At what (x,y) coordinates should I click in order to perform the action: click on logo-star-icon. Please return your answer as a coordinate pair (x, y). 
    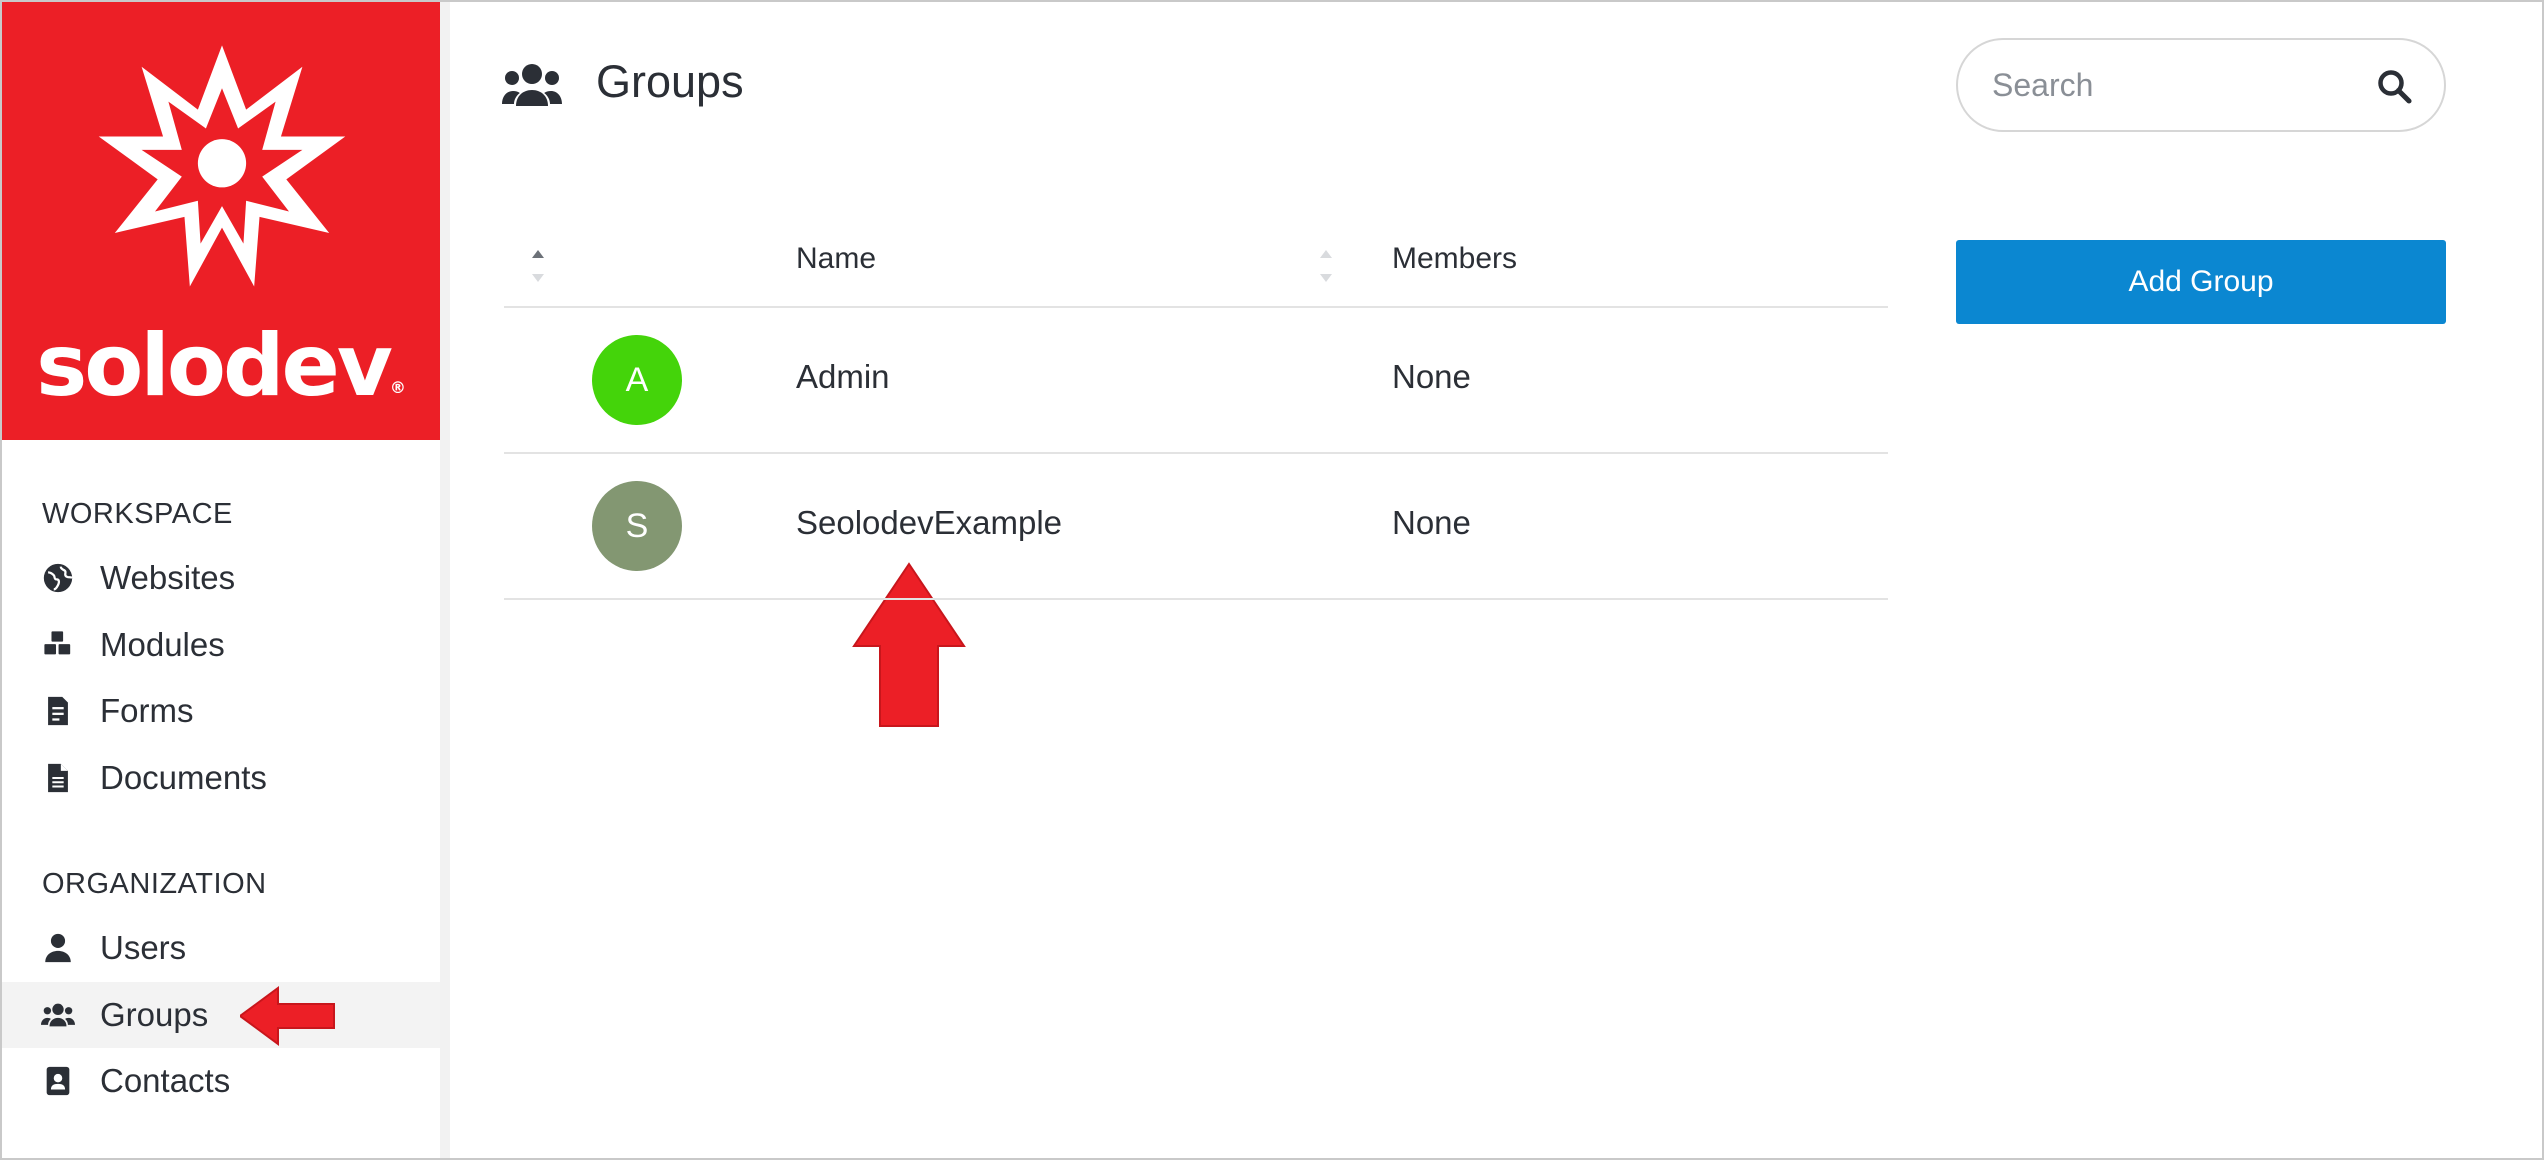
    Looking at the image, I should click on (222, 166).